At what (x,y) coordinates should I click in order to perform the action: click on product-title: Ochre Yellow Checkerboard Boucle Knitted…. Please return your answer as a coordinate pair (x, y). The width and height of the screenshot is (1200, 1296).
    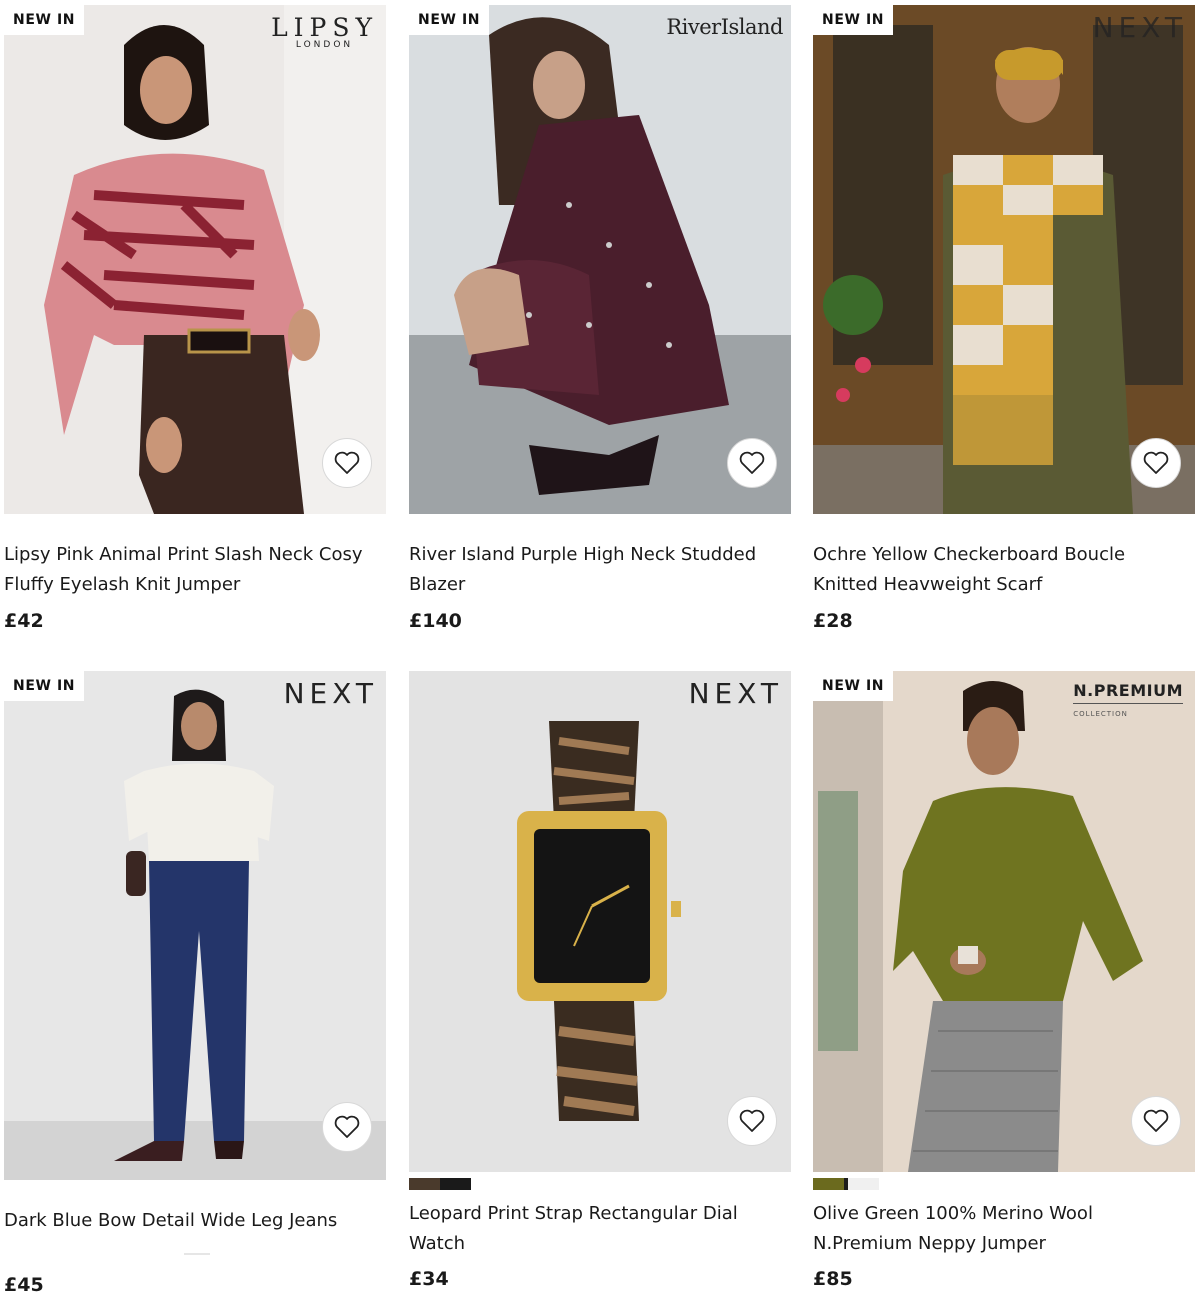
    Looking at the image, I should click on (1004, 570).